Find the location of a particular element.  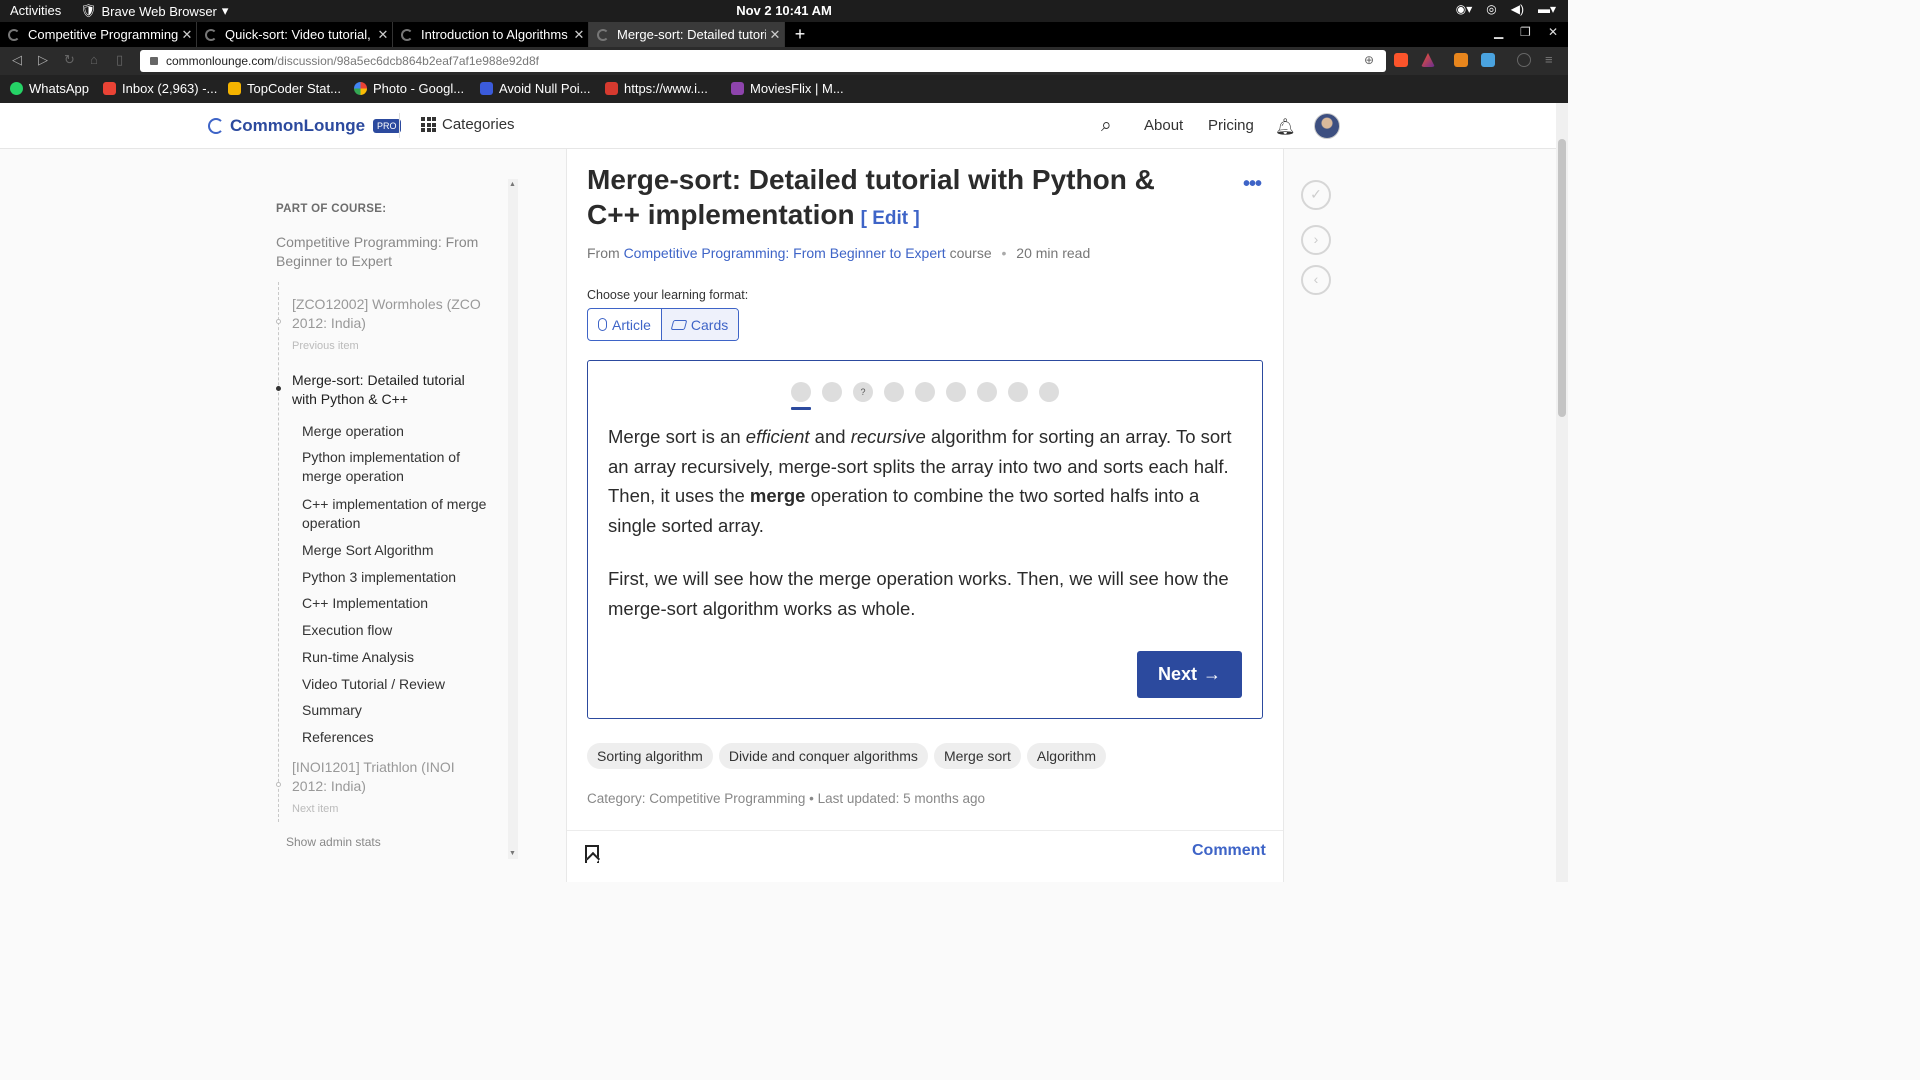

sidebar-section: Summary is located at coordinates (397, 710).